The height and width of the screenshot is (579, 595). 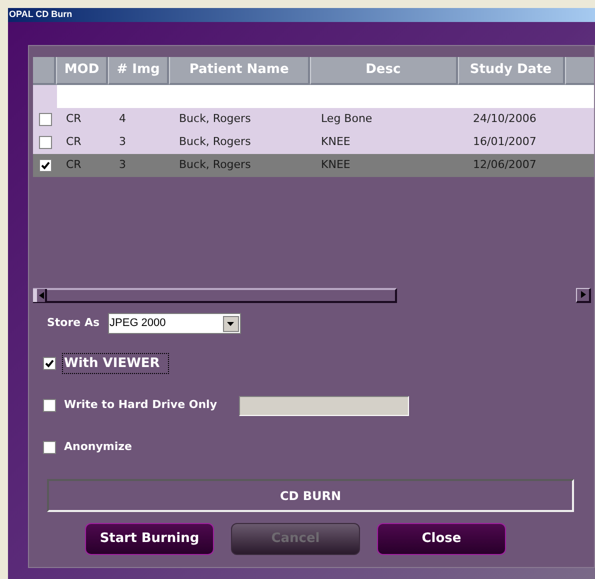 I want to click on table-row: CR 3 Buck, Rogers KNEE 12/06/2007, so click(x=313, y=165).